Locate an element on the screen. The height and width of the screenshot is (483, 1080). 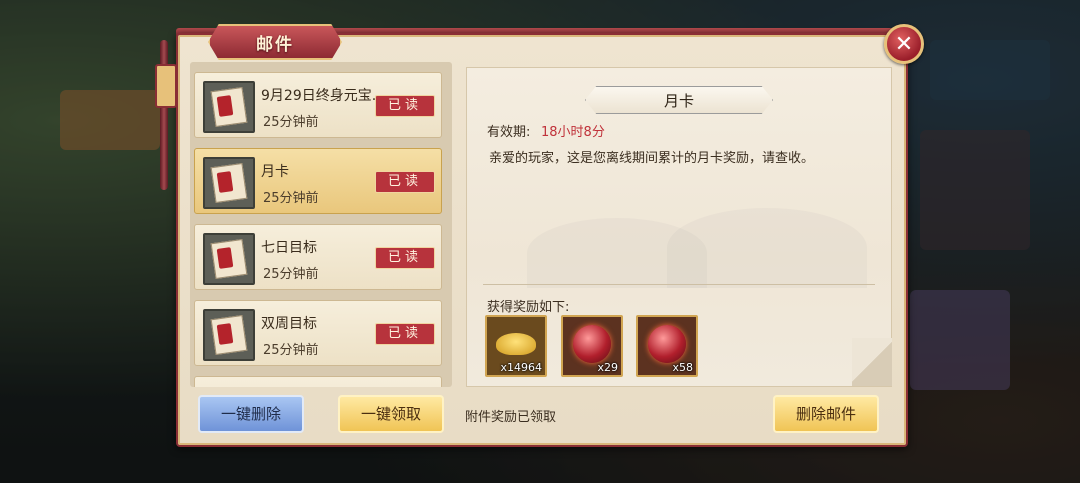
mountain-decoration is located at coordinates (767, 248).